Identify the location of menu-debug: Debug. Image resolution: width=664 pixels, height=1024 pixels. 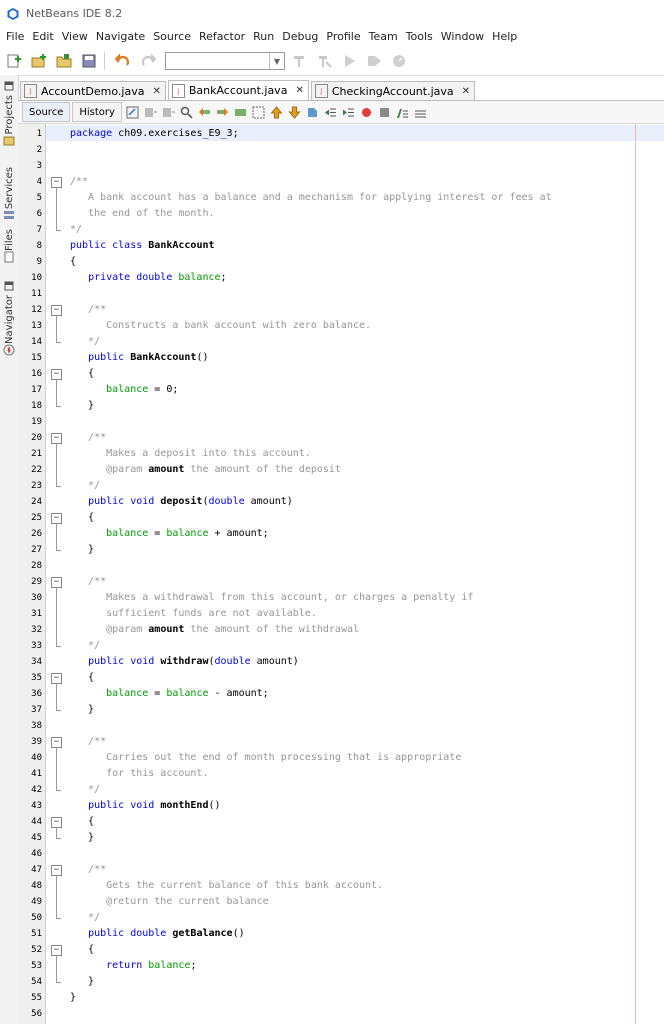
(300, 36).